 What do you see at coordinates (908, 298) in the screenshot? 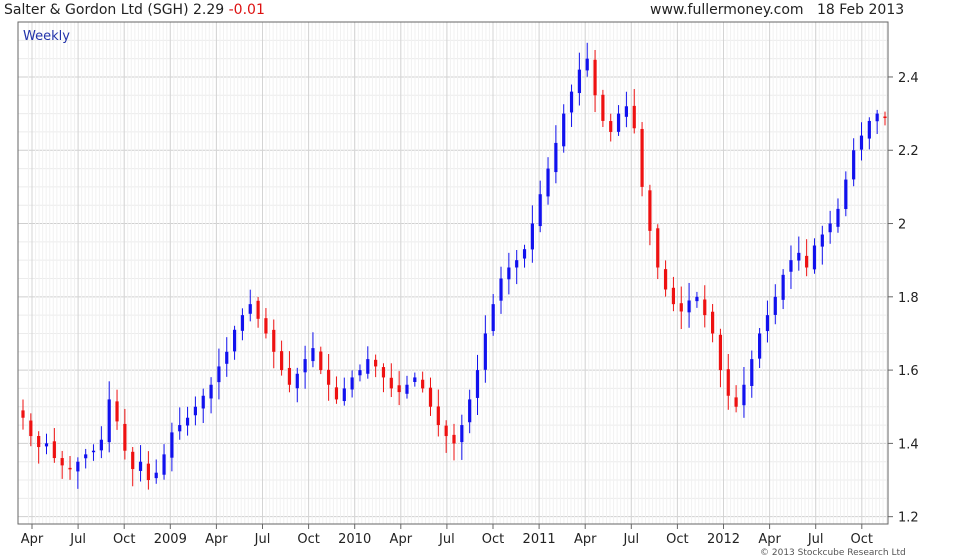
I see `y-tick-label: 1.8` at bounding box center [908, 298].